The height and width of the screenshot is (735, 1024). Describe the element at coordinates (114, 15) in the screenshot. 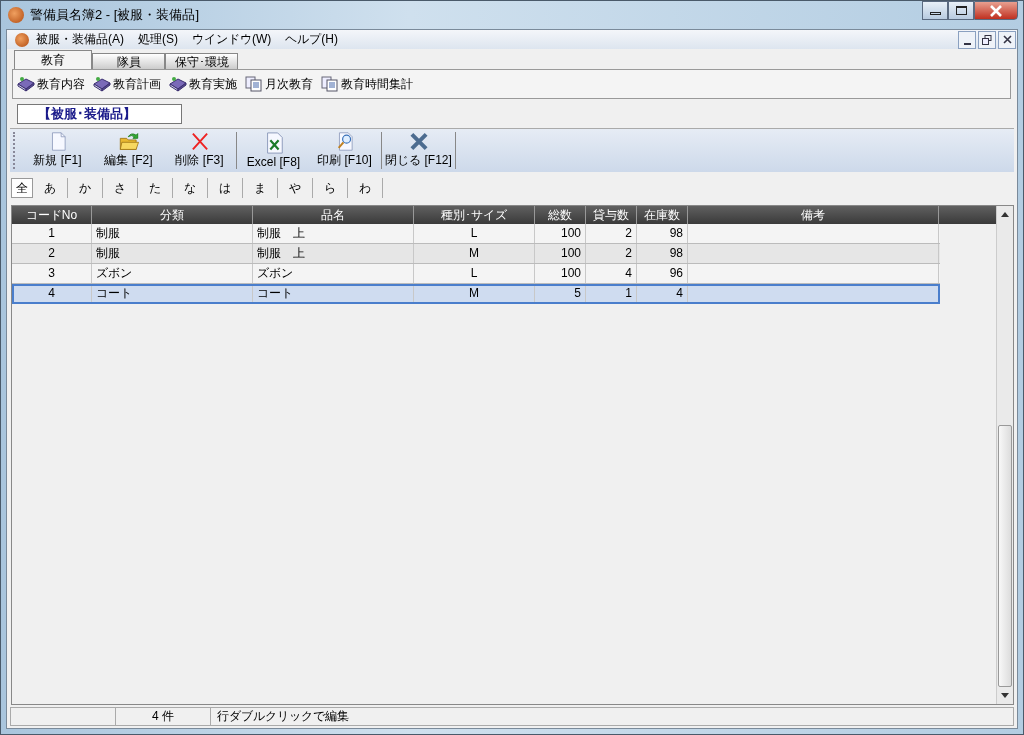

I see `window-title: 警備員名簿2 - [被服・装備品]` at that location.